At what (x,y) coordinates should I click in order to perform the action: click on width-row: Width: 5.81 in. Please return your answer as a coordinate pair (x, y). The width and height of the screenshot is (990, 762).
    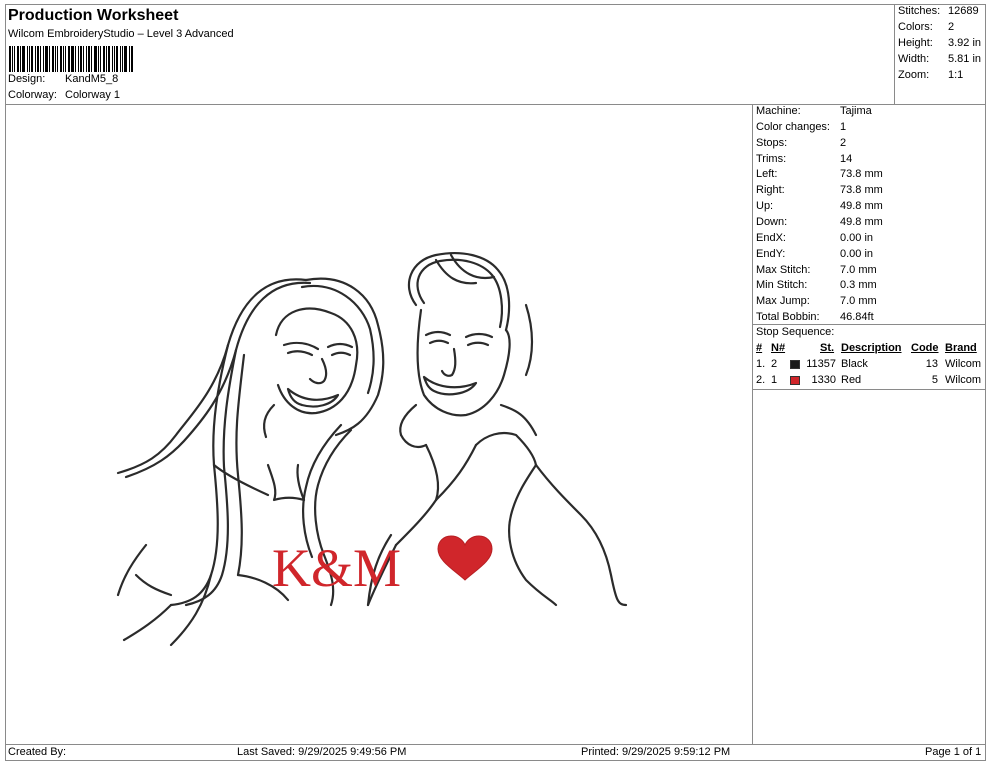
    Looking at the image, I should click on (939, 59).